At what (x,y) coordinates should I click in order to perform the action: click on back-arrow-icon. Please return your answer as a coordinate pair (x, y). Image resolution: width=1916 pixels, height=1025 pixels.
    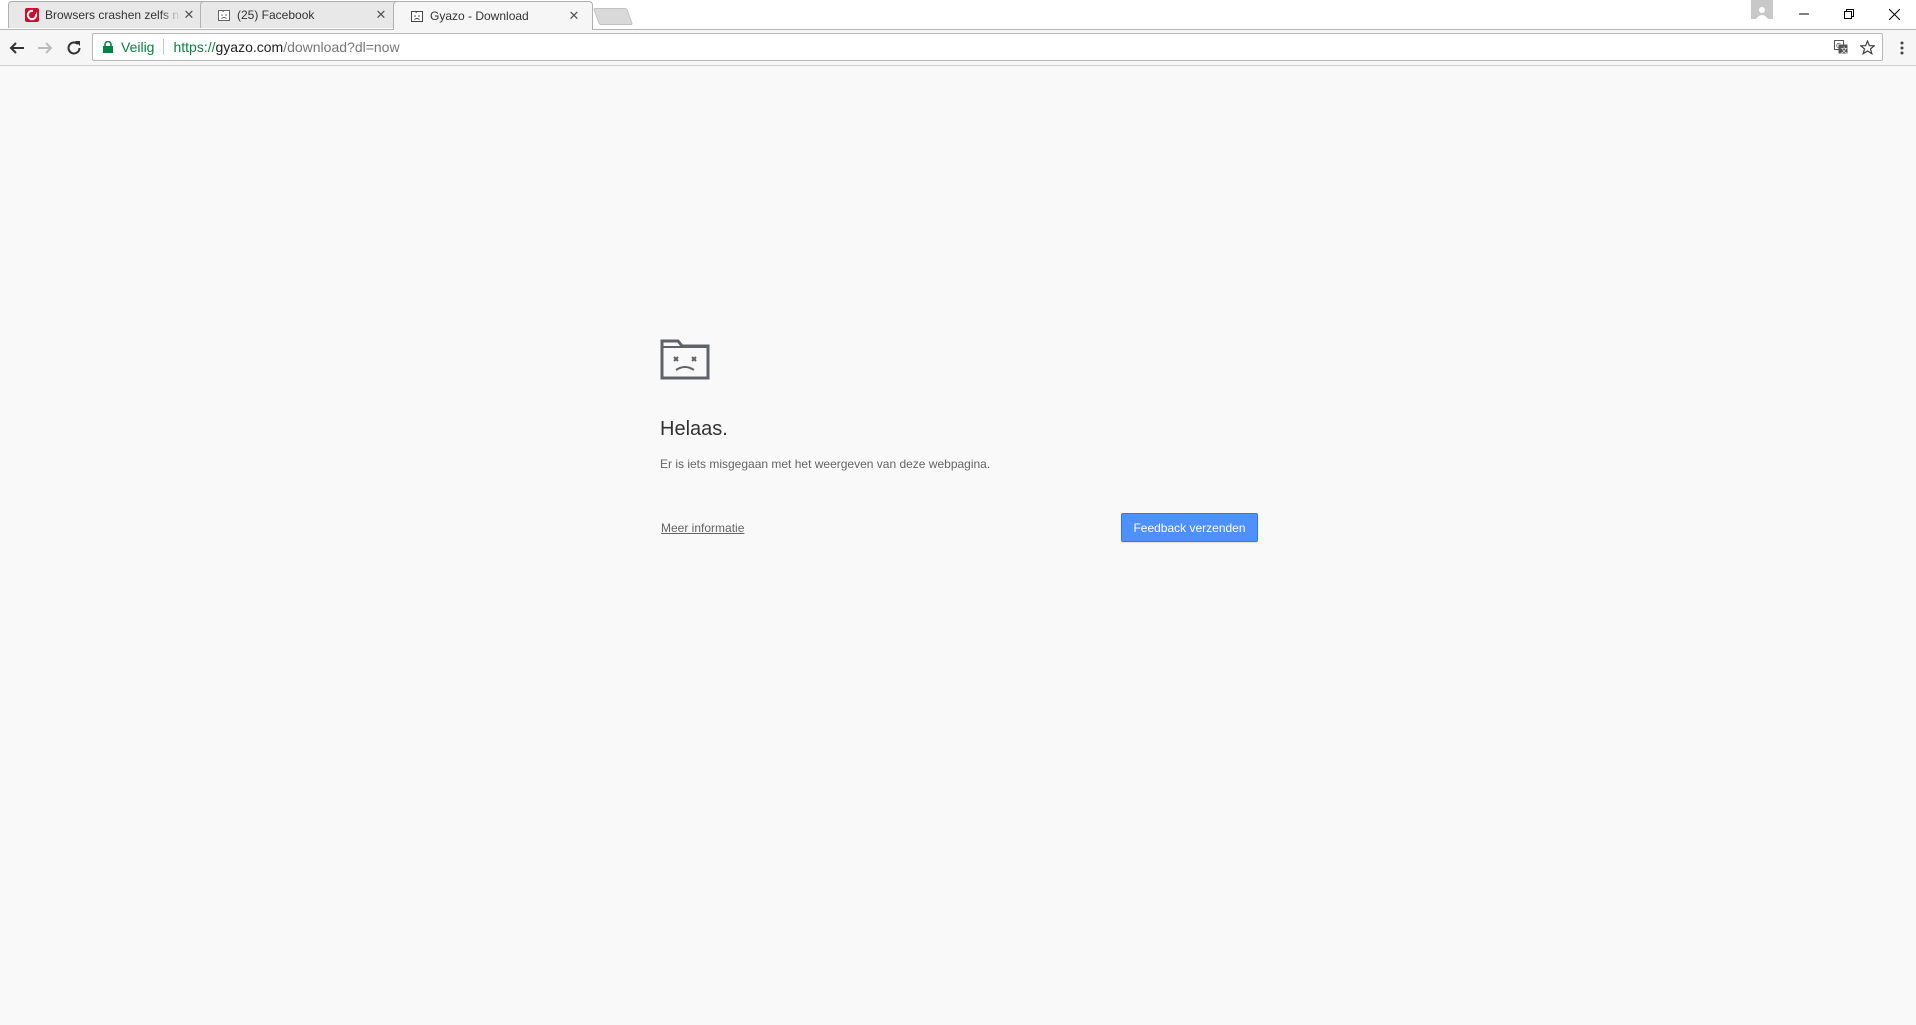
    Looking at the image, I should click on (16, 48).